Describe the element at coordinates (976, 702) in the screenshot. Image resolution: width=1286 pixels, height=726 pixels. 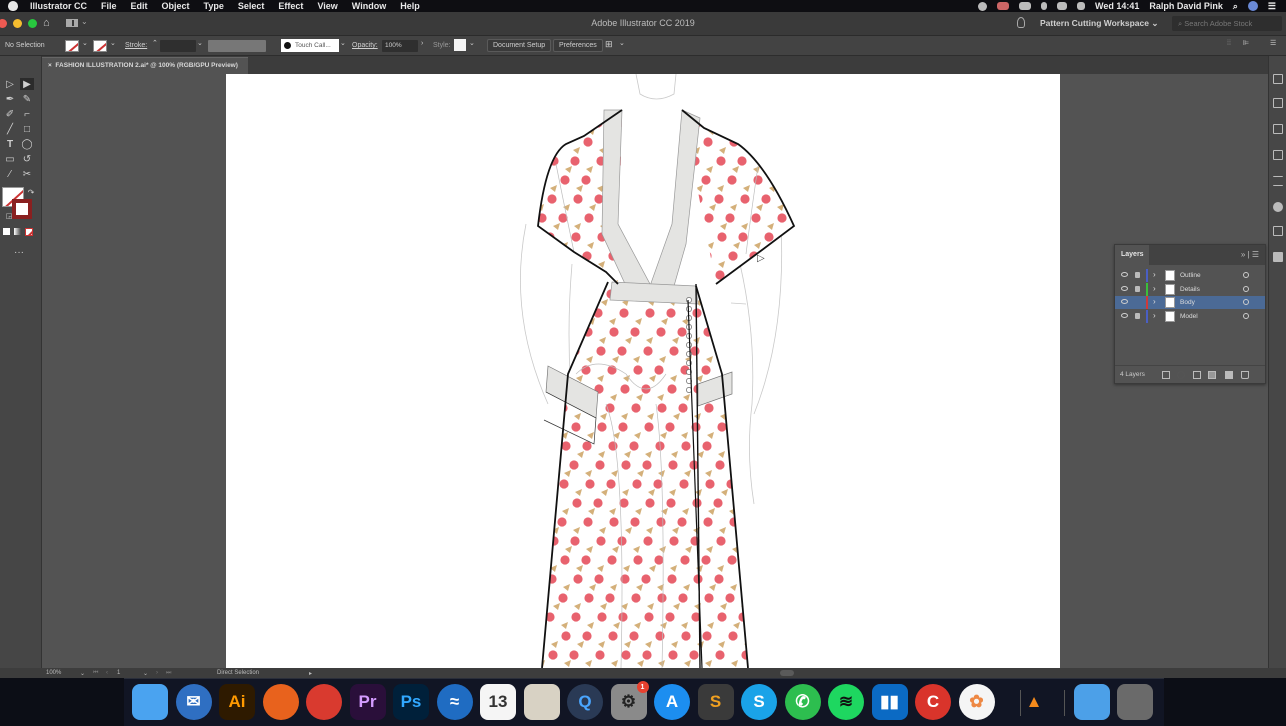
I see `dock-photos-icon: ✿` at that location.